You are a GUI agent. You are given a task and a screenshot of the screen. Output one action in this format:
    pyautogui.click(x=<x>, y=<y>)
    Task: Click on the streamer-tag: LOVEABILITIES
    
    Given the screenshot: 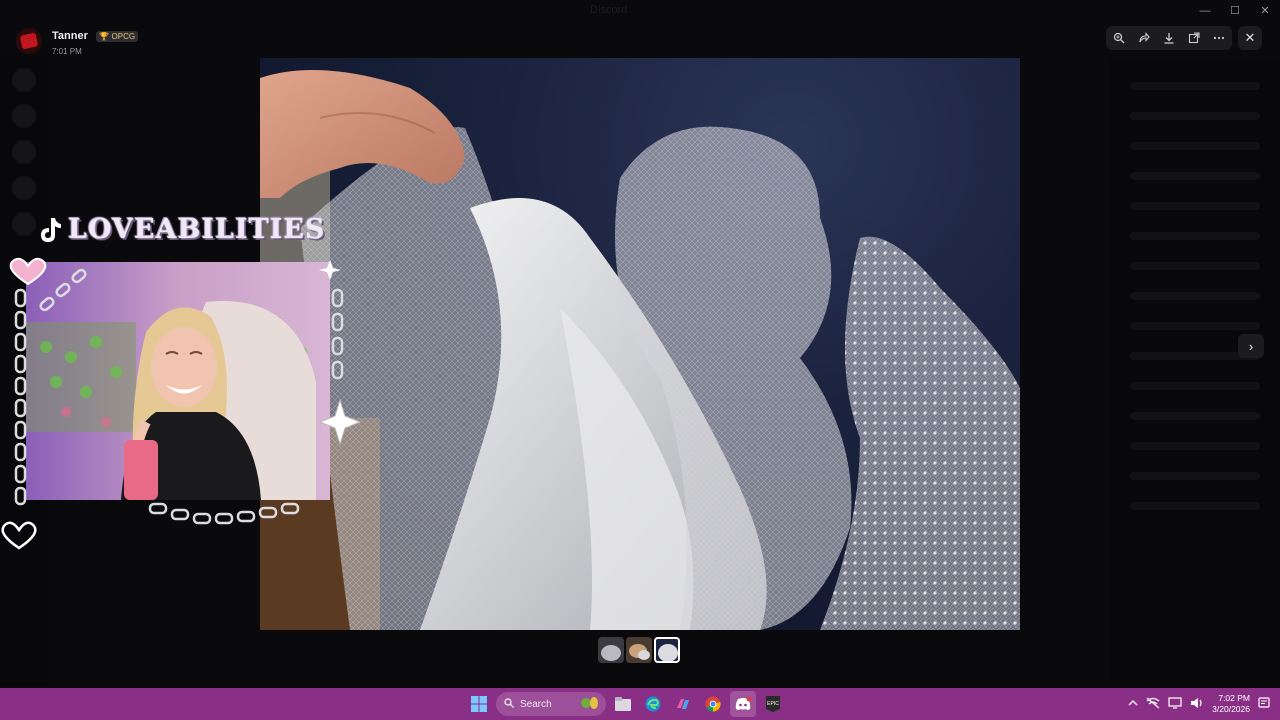 What is the action you would take?
    pyautogui.click(x=180, y=229)
    